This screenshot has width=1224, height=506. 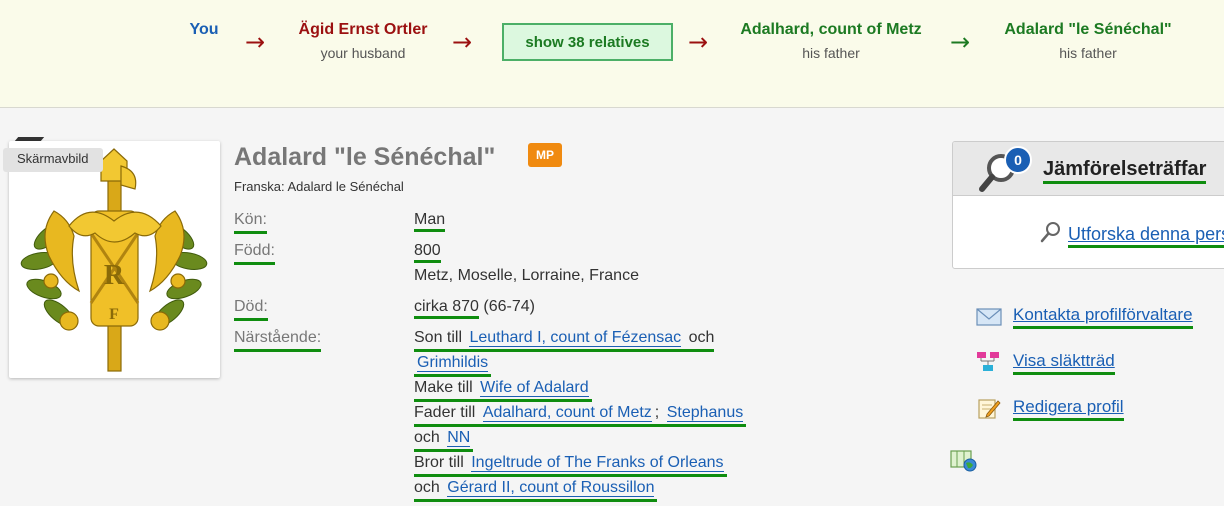 I want to click on edit-icon, so click(x=989, y=409).